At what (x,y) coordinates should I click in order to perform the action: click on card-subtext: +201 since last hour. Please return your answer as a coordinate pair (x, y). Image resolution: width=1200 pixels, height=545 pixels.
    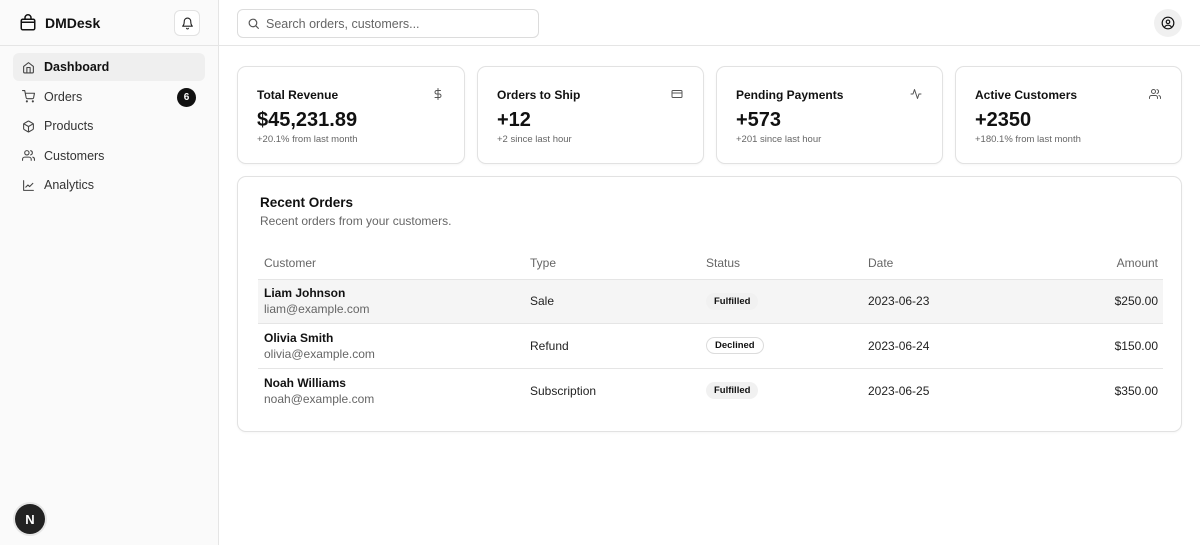
    Looking at the image, I should click on (779, 139).